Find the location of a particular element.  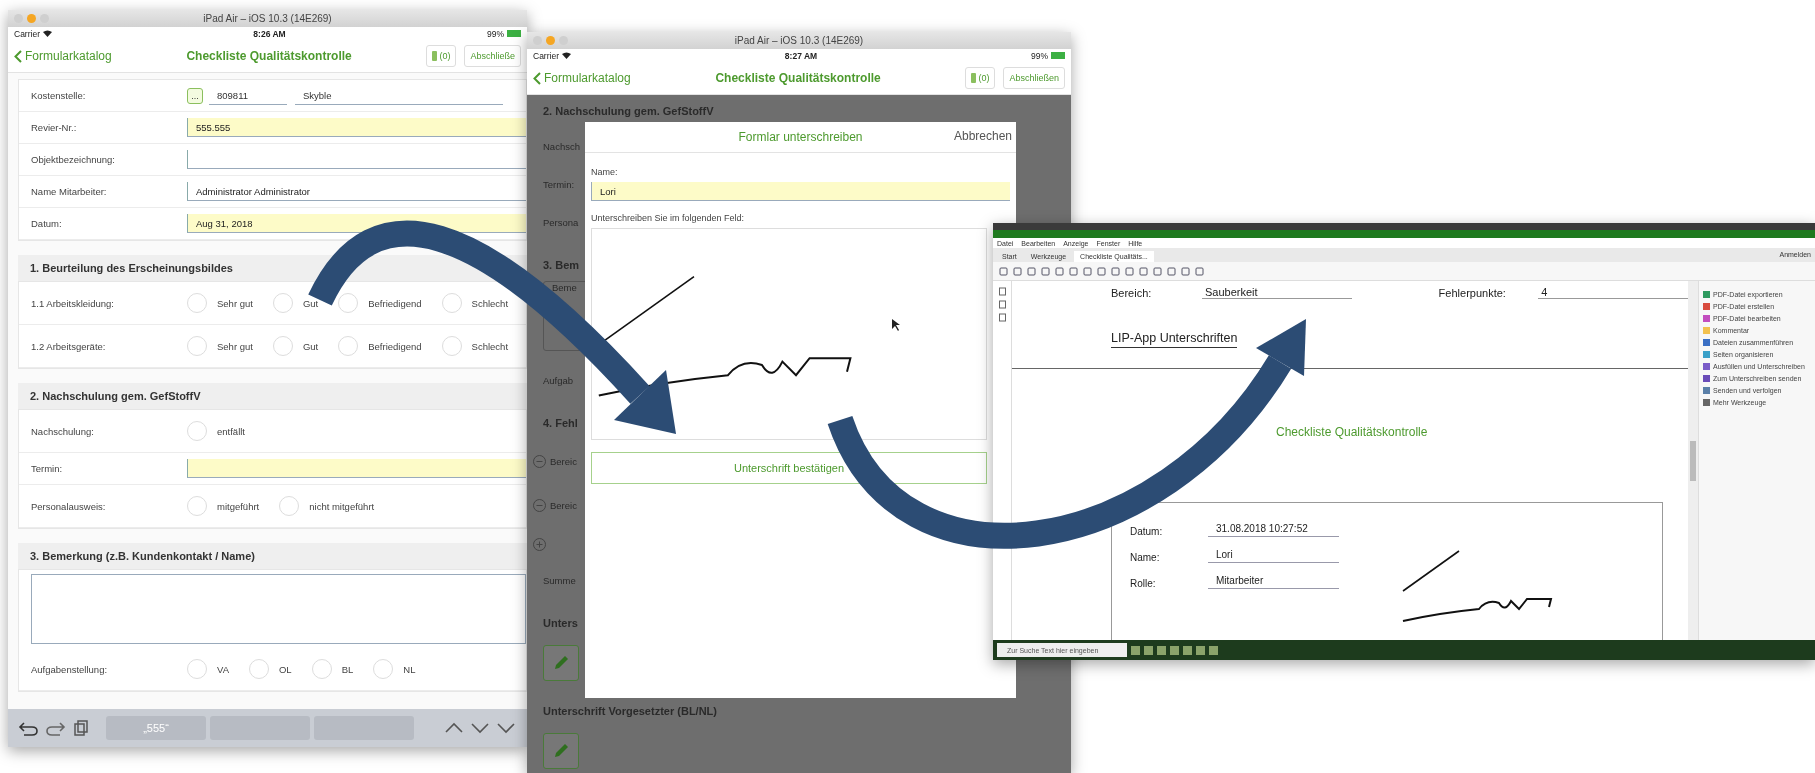

clock-time: 8:26 AM is located at coordinates (269, 33).